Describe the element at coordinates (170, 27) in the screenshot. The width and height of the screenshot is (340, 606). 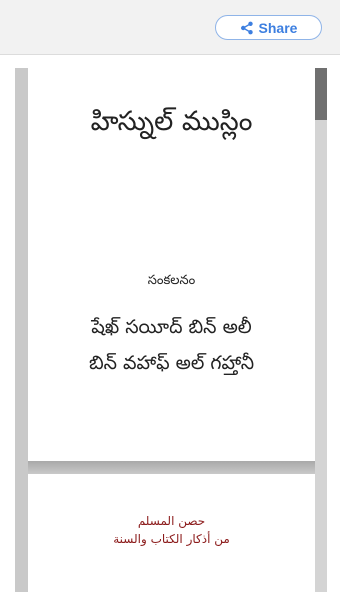
I see `top-toolbar: Share` at that location.